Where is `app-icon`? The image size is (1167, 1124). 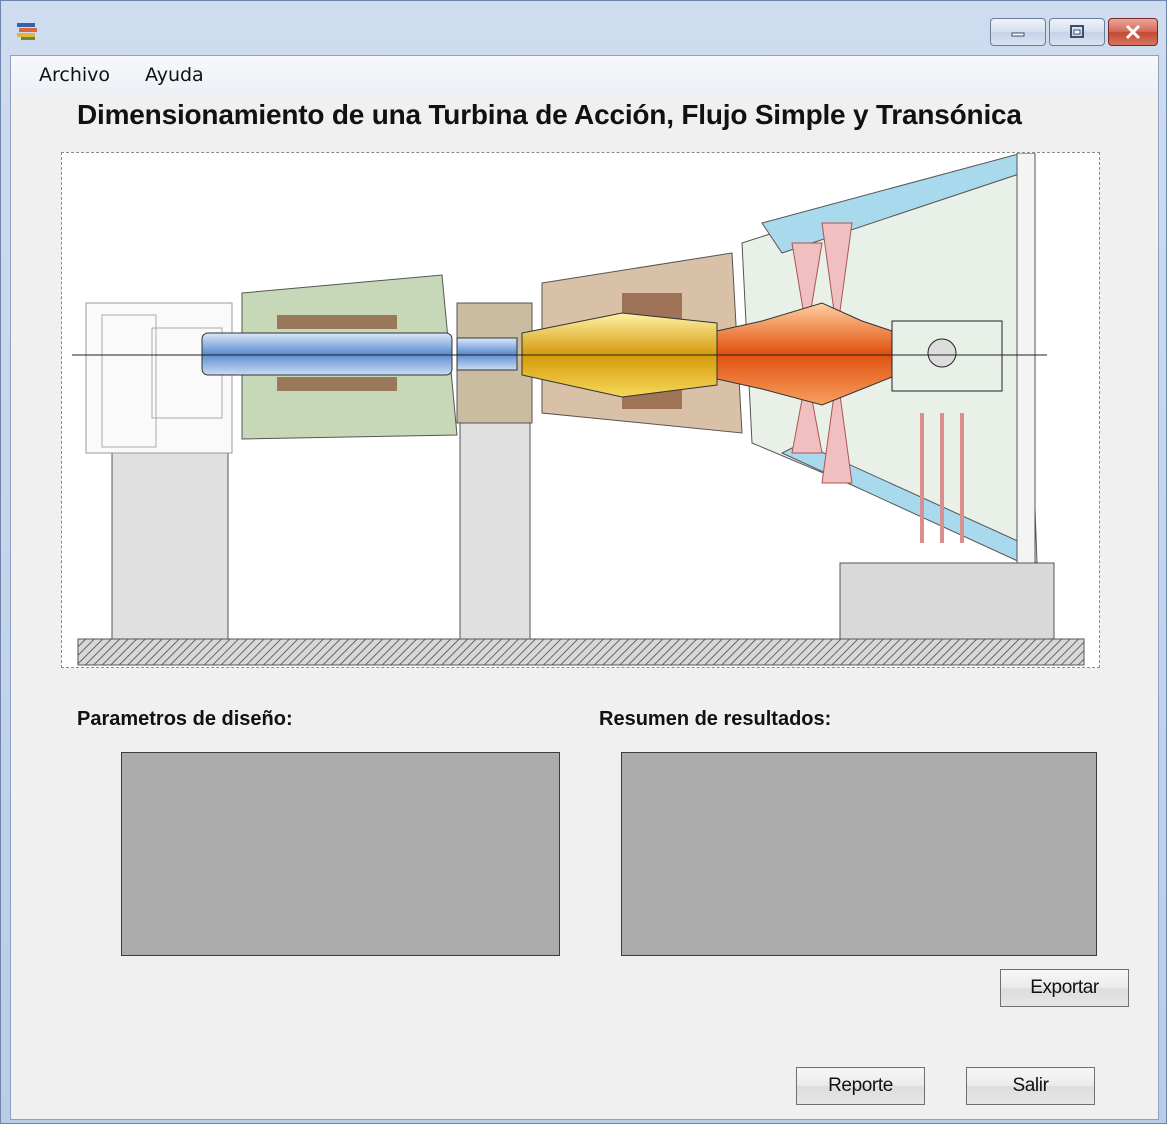 app-icon is located at coordinates (27, 31).